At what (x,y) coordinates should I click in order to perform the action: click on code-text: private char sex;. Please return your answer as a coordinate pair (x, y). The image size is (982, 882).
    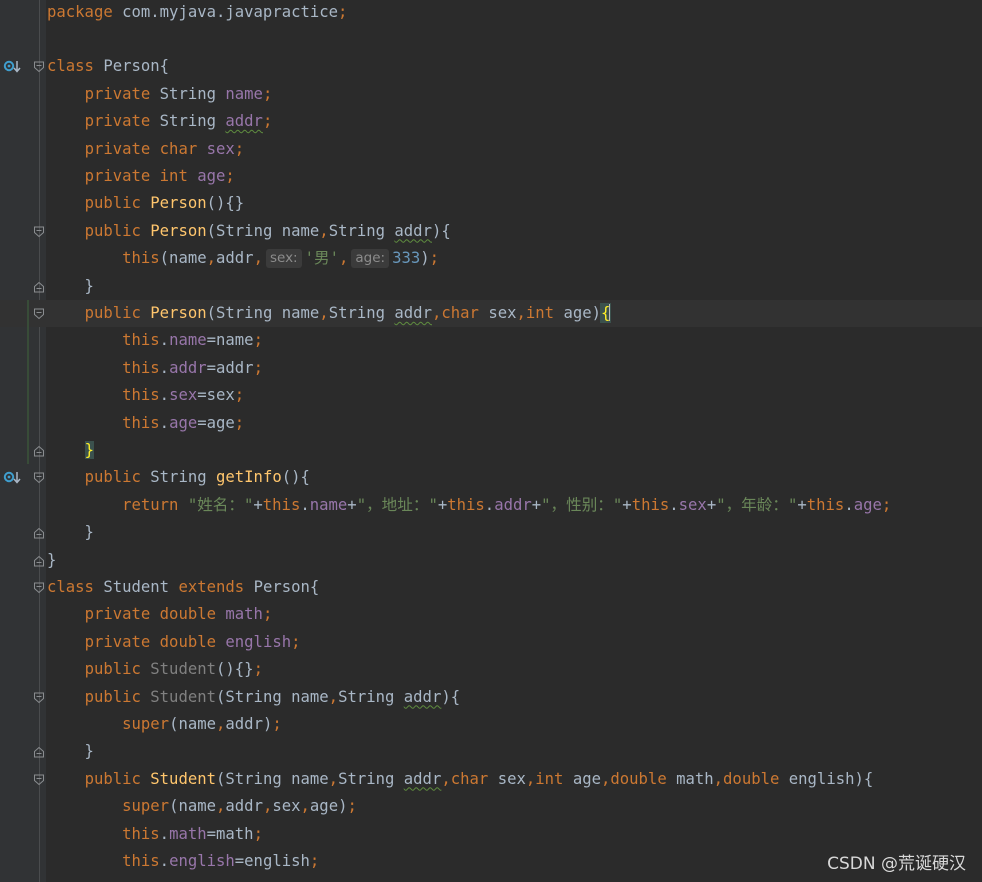
    Looking at the image, I should click on (146, 149).